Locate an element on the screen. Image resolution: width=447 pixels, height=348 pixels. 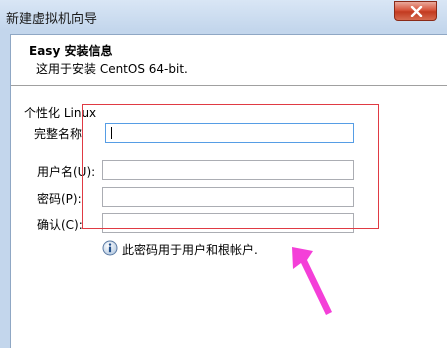
password-label: 密码(P): is located at coordinates (59, 199).